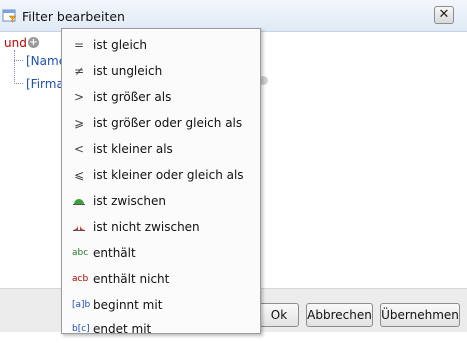 Image resolution: width=467 pixels, height=343 pixels. I want to click on not-contains-icon: acb, so click(80, 279).